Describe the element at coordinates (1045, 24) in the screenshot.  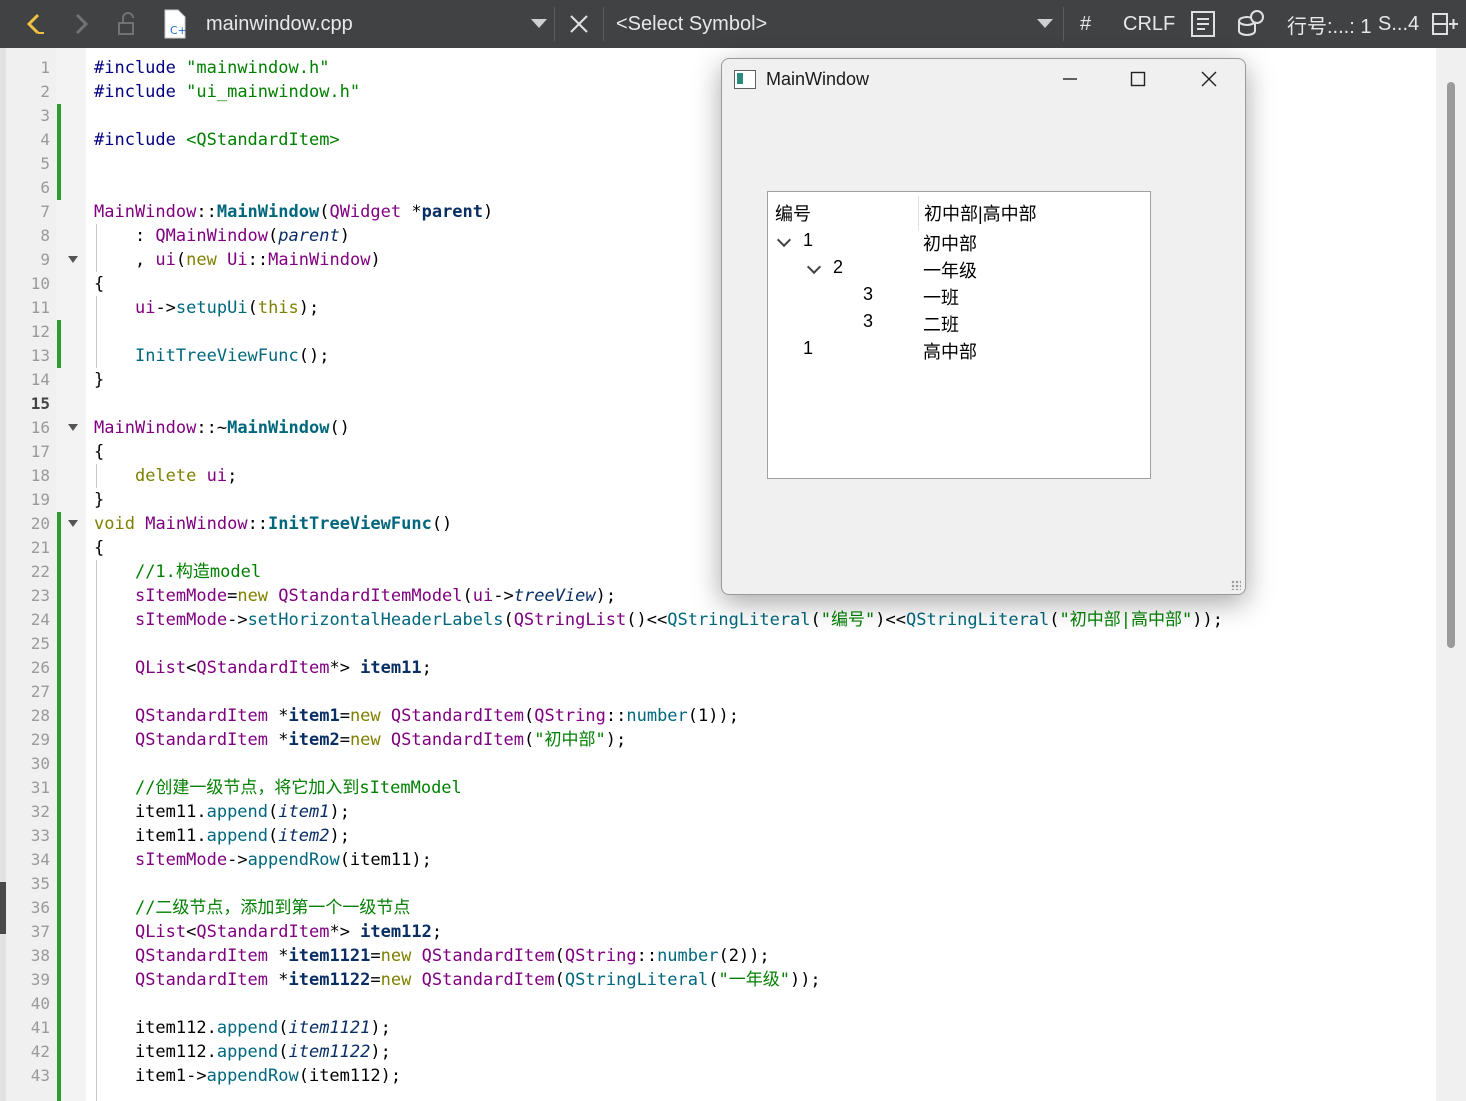
I see `symbol-dropdown-icon` at that location.